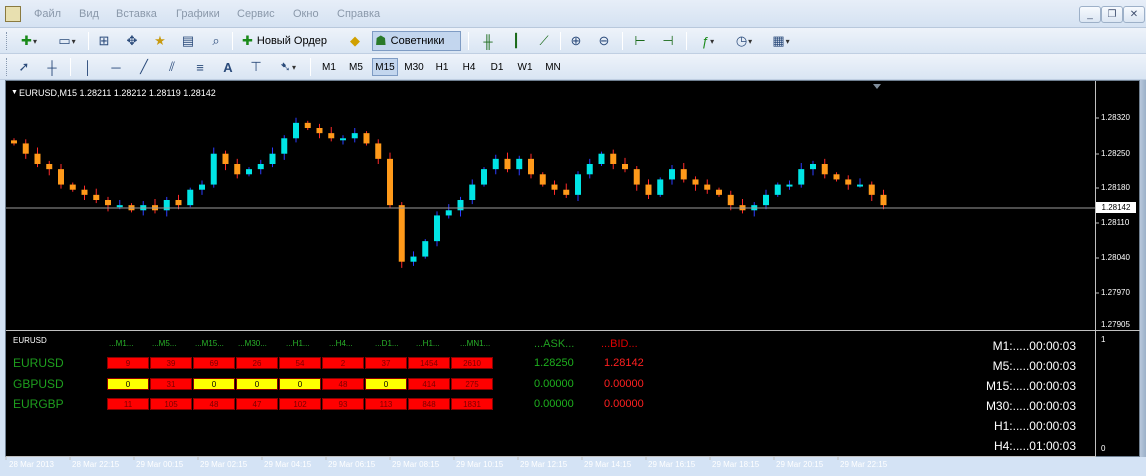  I want to click on x-tick-label: 29 Mar 20:15, so click(800, 464).